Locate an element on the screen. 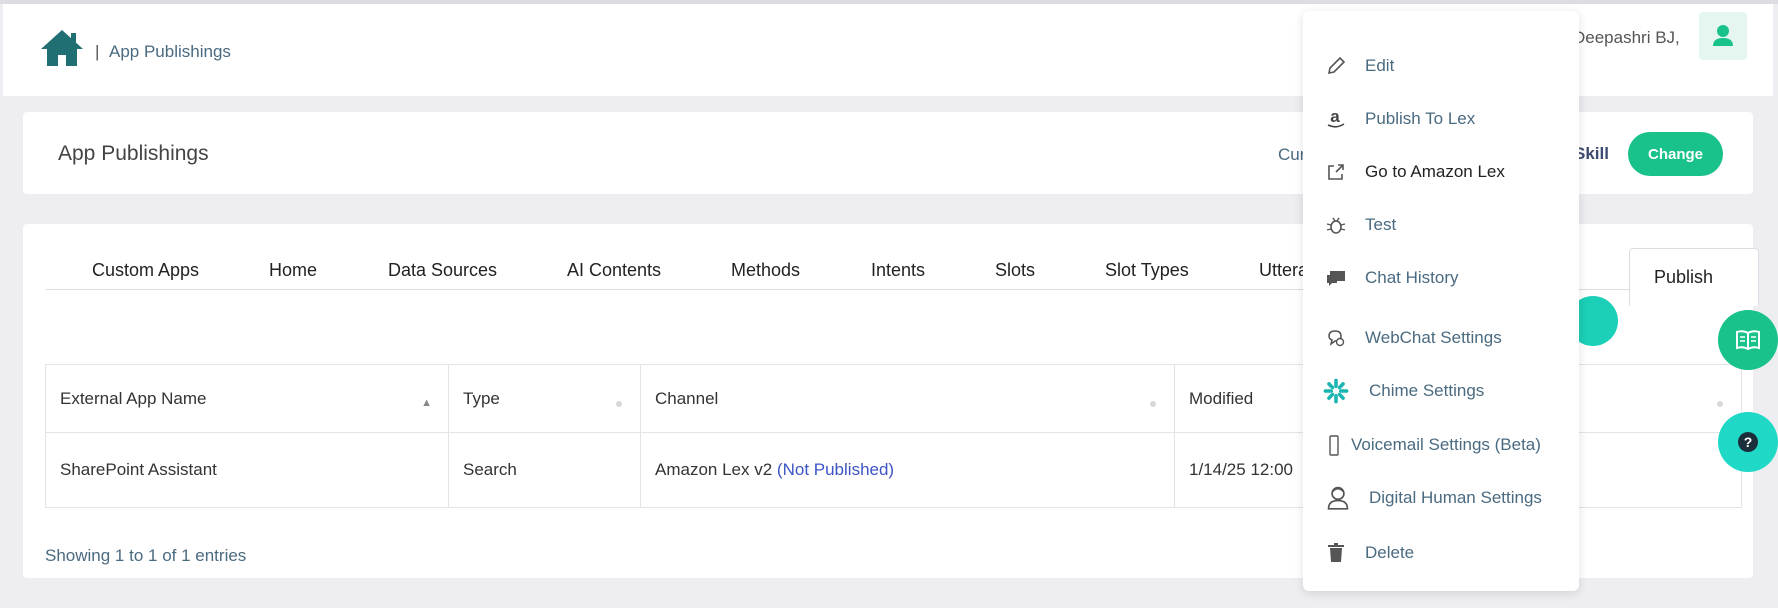 The width and height of the screenshot is (1778, 608). user-icon is located at coordinates (1723, 35).